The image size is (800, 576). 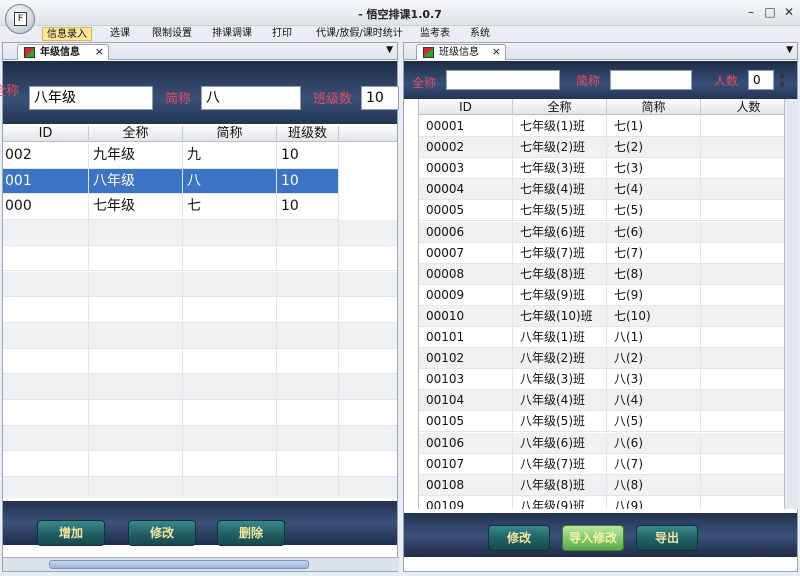 What do you see at coordinates (308, 284) in the screenshot?
I see `cell-count` at bounding box center [308, 284].